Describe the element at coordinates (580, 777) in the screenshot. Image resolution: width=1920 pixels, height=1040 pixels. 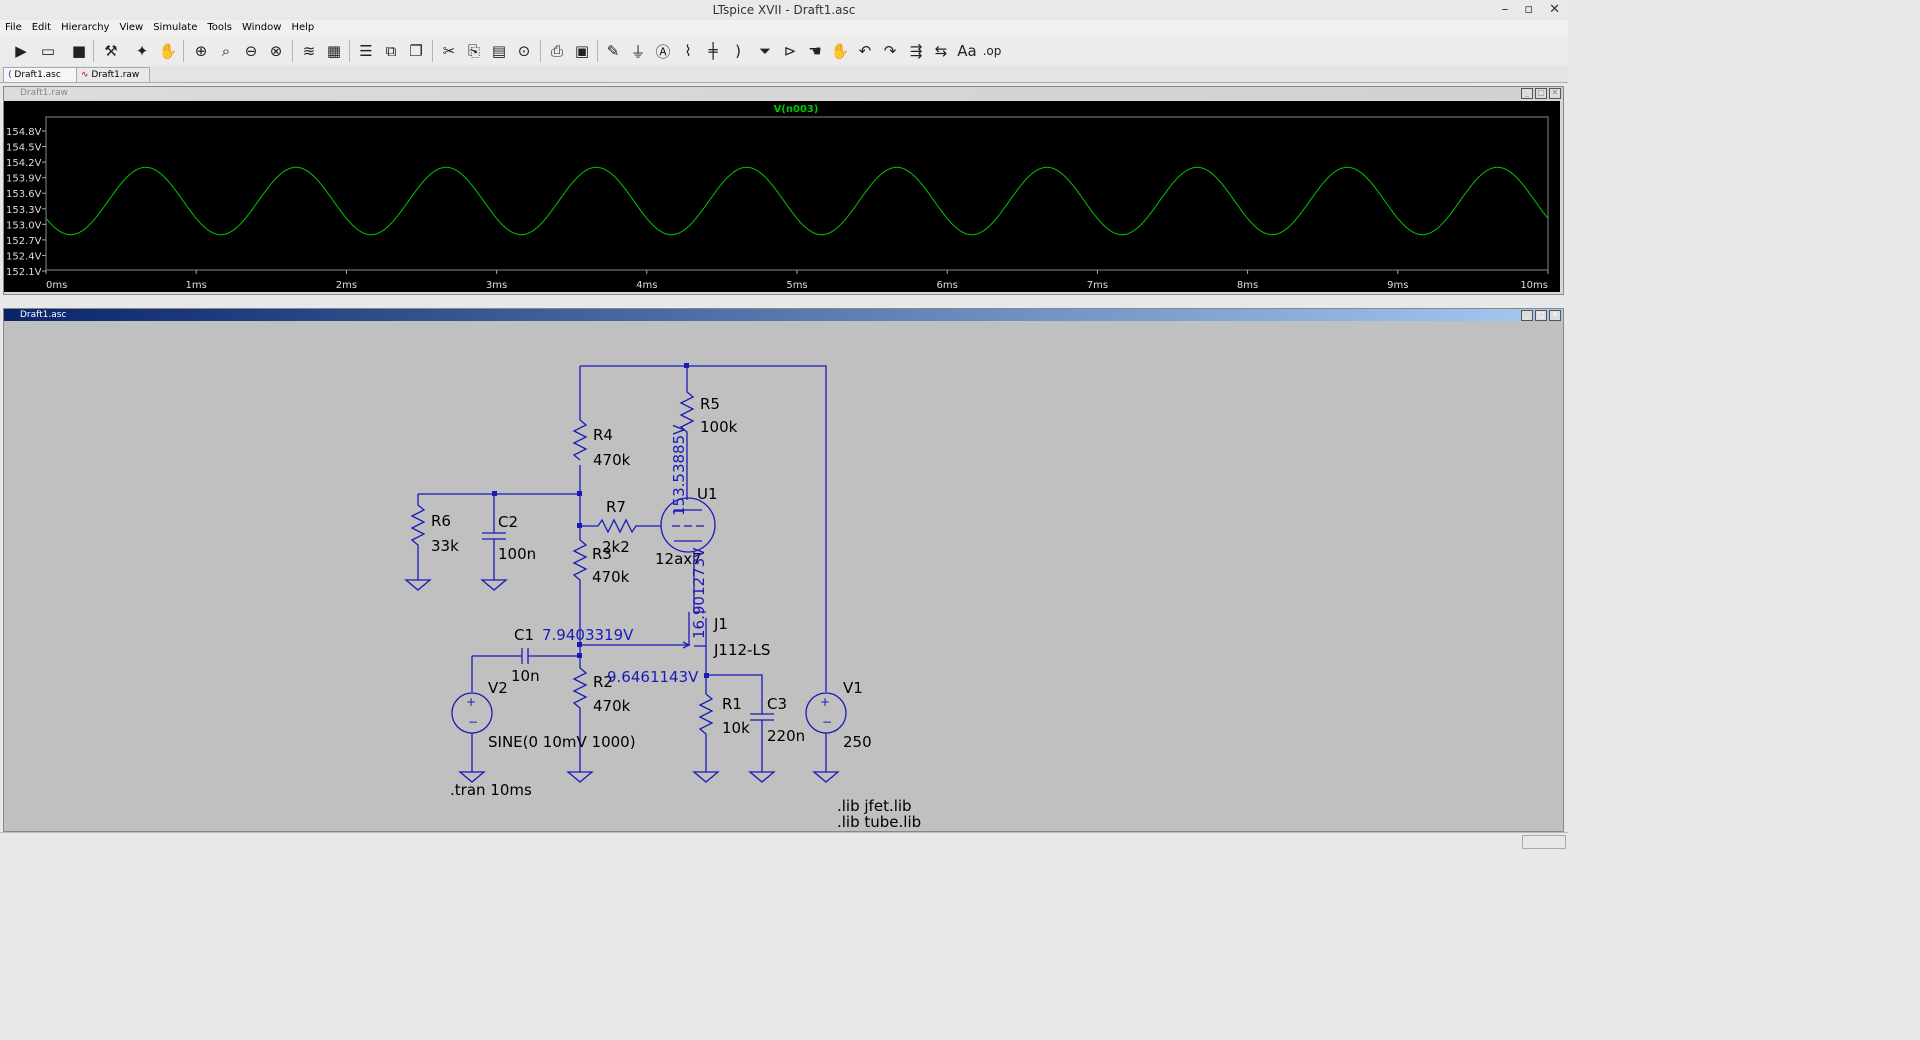
I see `ground-r2` at that location.